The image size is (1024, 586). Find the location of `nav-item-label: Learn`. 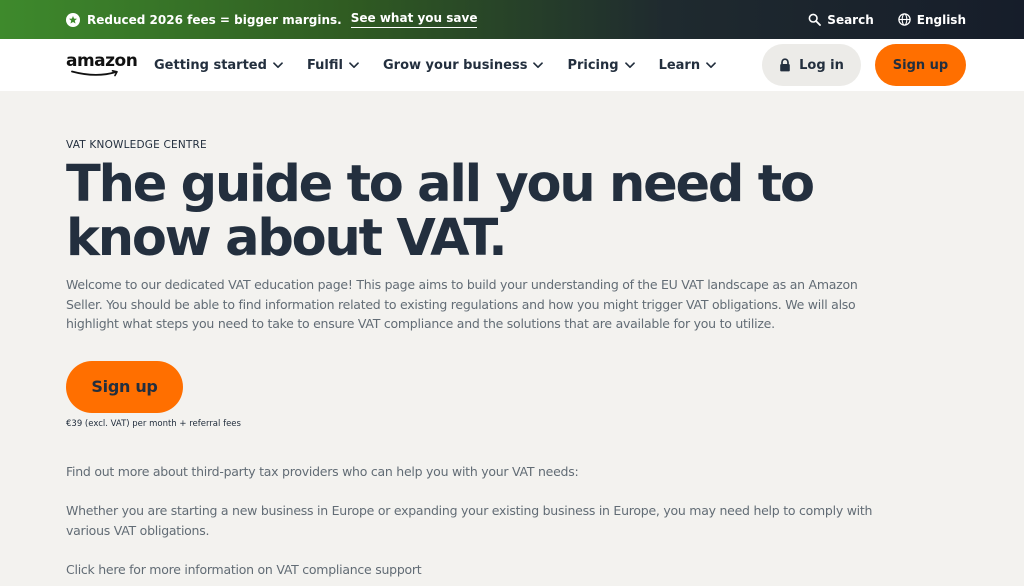

nav-item-label: Learn is located at coordinates (679, 65).